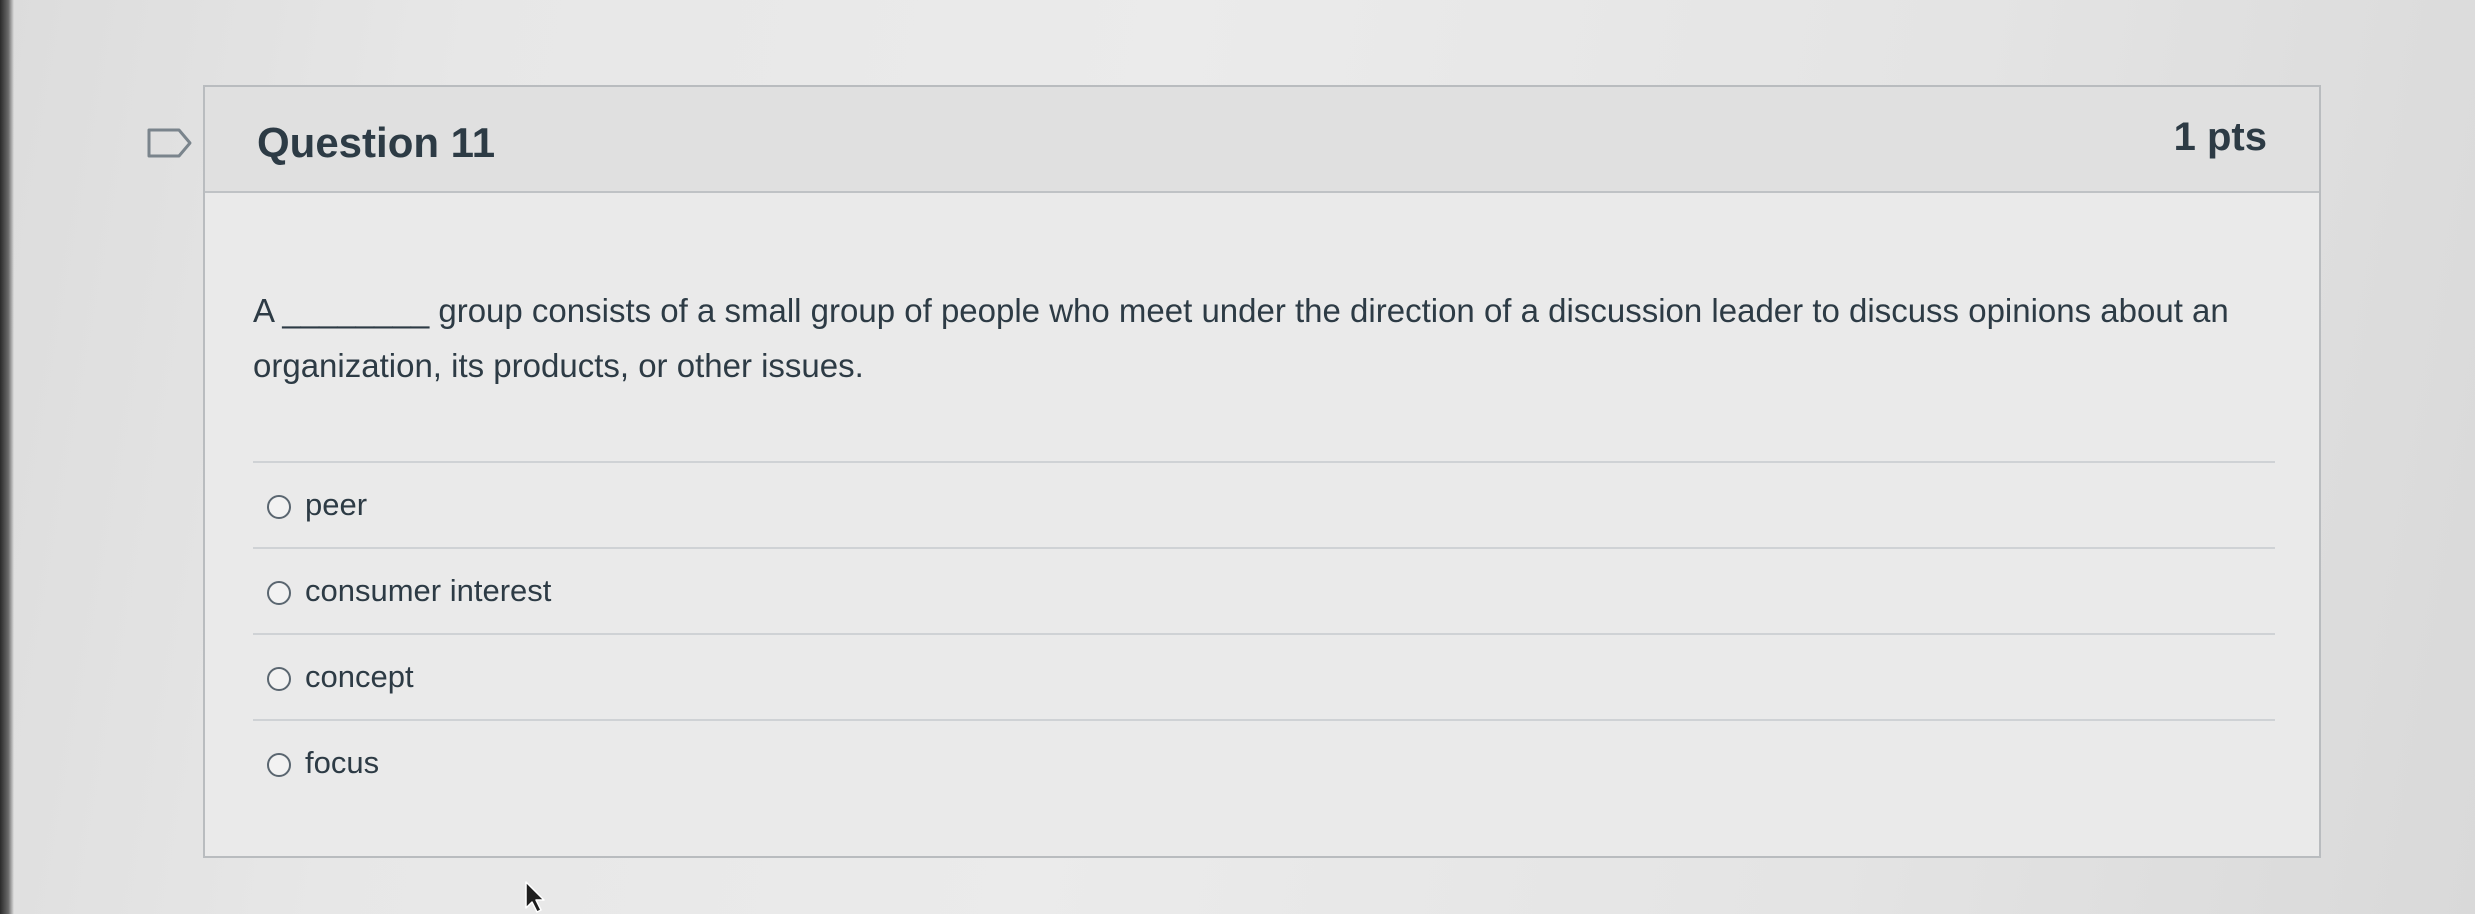 The height and width of the screenshot is (914, 2475). What do you see at coordinates (7, 457) in the screenshot?
I see `screen-edge-shadow` at bounding box center [7, 457].